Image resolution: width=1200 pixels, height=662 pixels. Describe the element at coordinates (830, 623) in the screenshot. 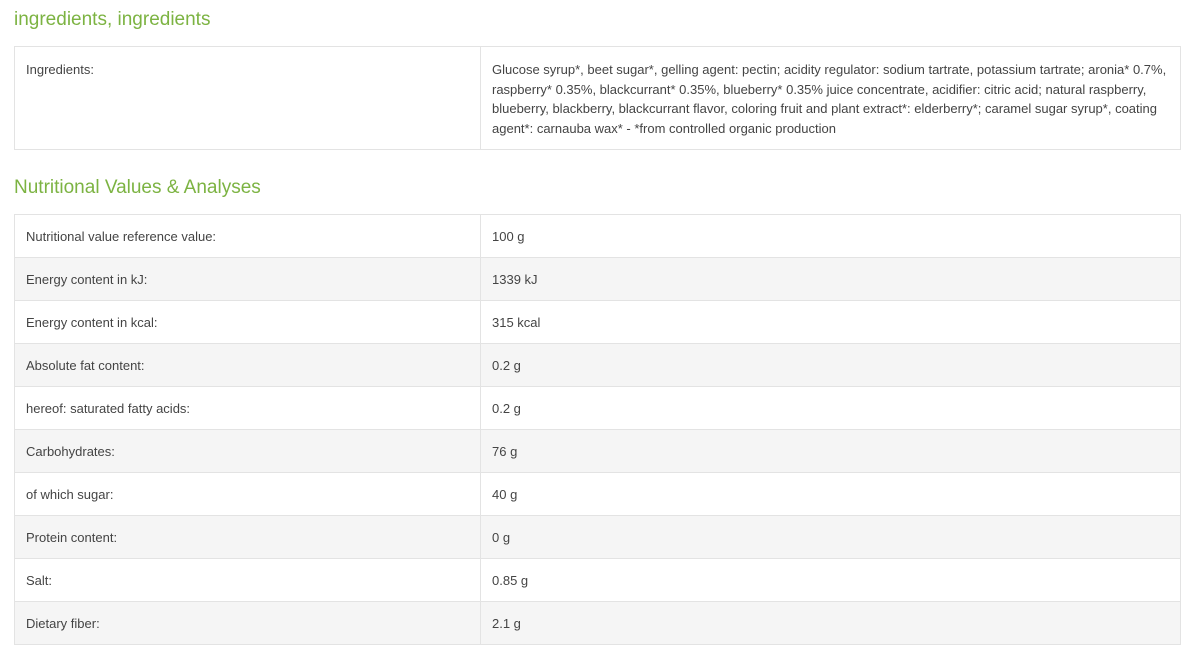

I see `nutrition-value: 2.1 g` at that location.